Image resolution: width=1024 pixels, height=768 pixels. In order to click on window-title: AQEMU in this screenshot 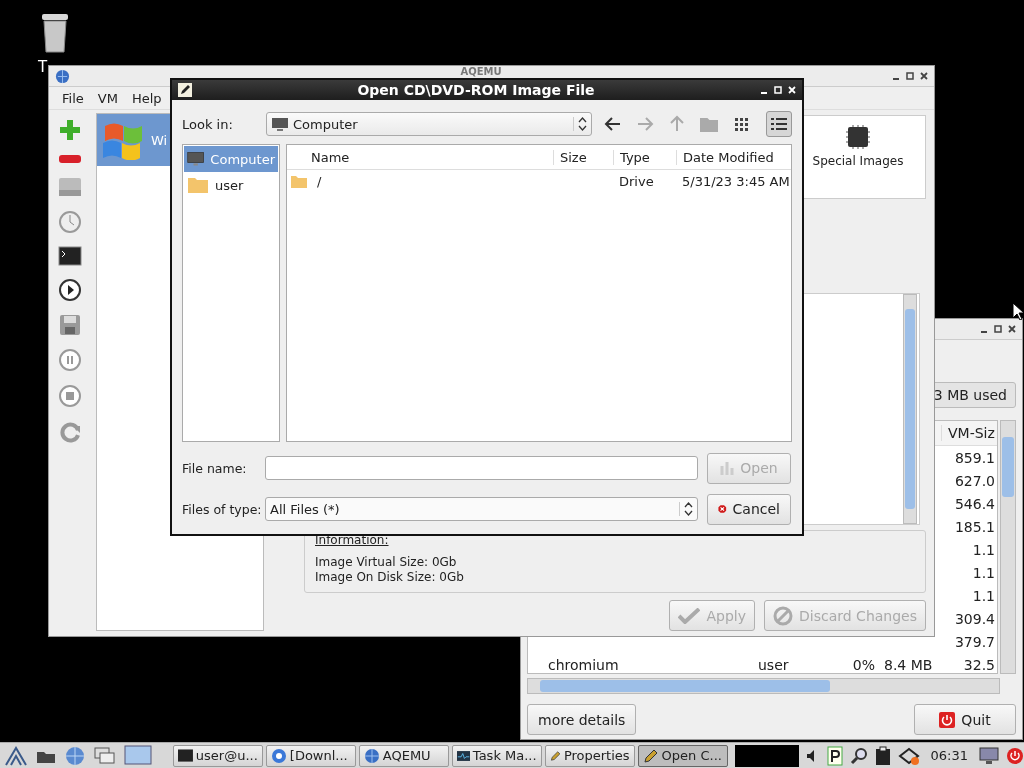, I will do `click(481, 71)`.